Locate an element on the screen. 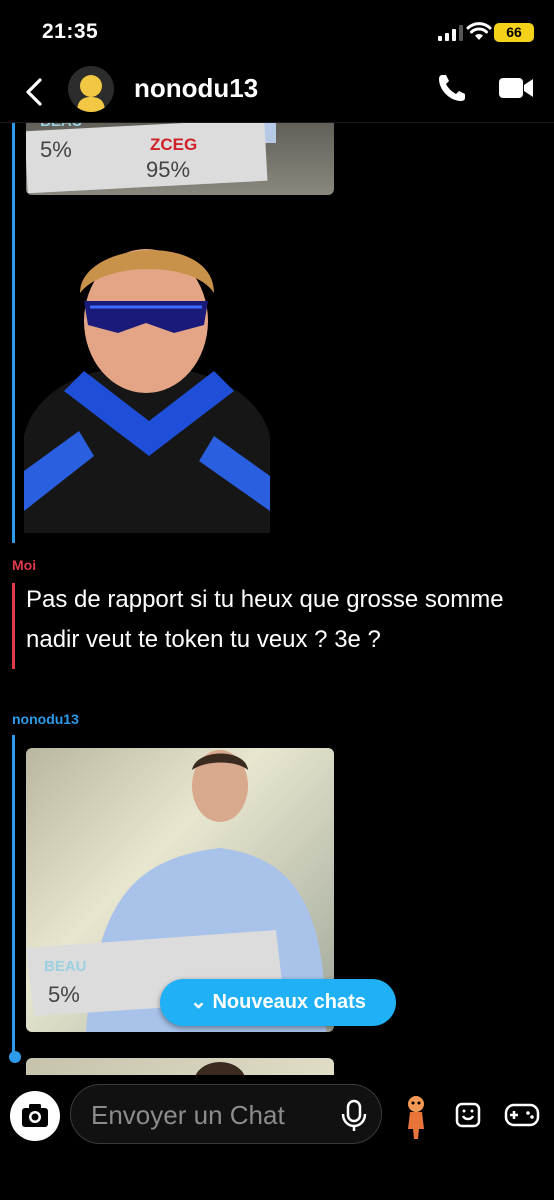  sender-label-them: nonodu13 is located at coordinates (45, 719).